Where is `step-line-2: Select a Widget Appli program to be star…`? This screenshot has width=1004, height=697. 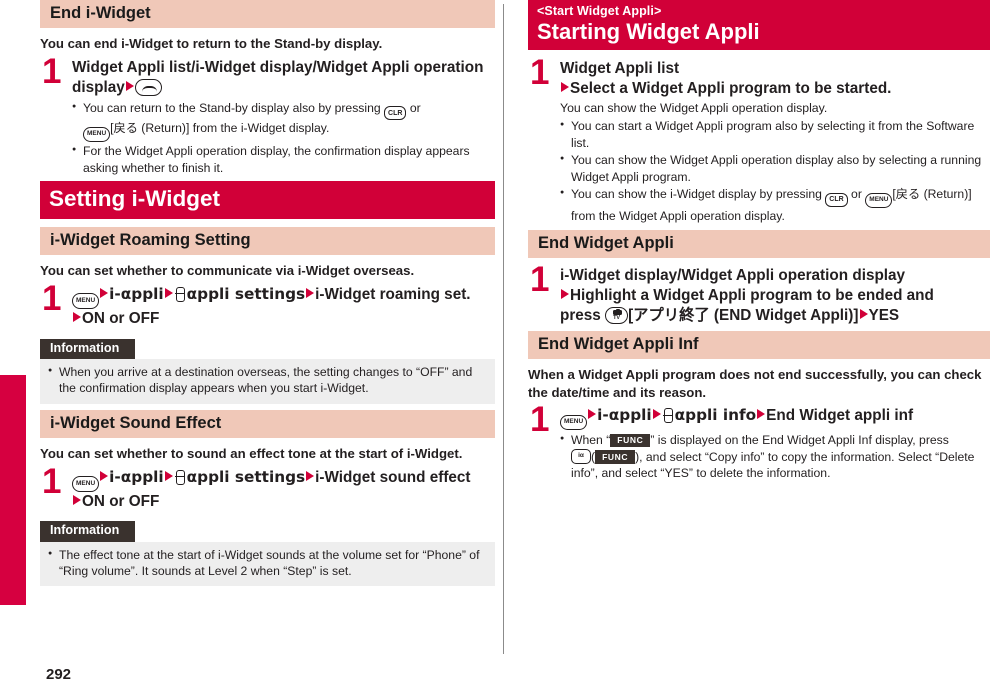 step-line-2: Select a Widget Appli program to be star… is located at coordinates (775, 89).